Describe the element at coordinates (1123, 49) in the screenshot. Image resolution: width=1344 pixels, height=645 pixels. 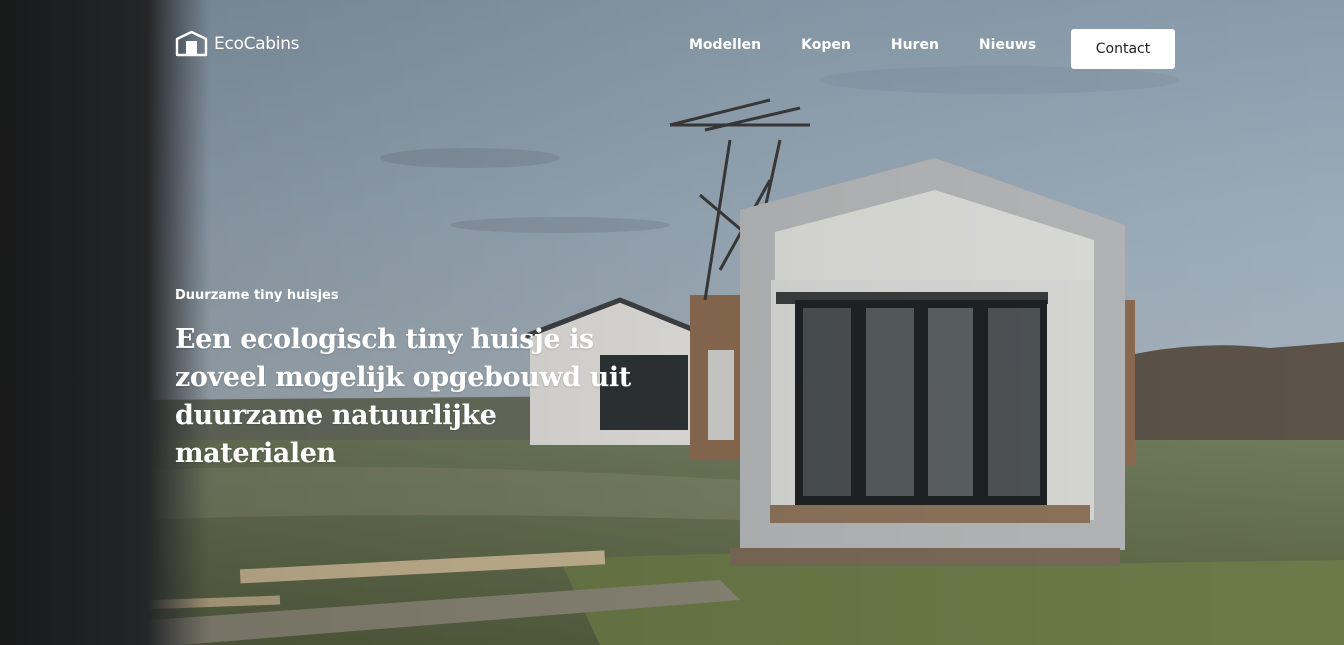
I see `contact-button: Contact` at that location.